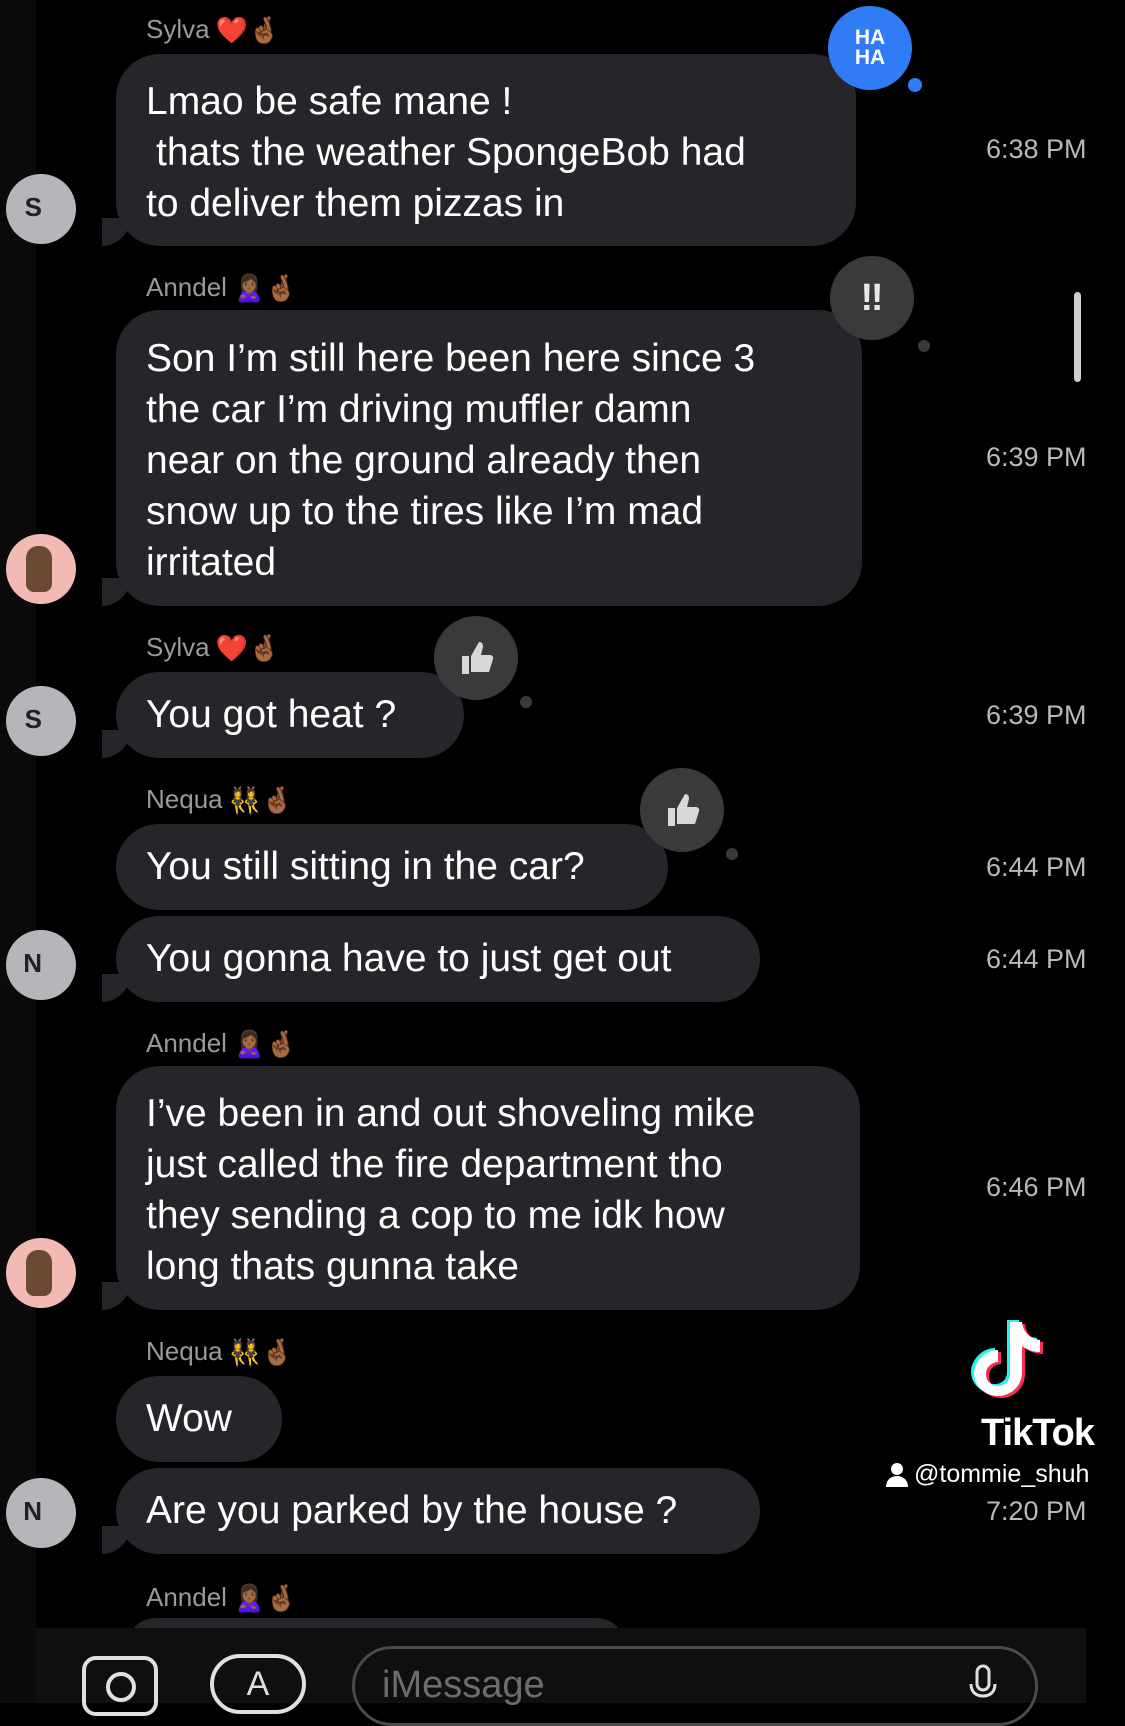  Describe the element at coordinates (329, 101) in the screenshot. I see `message-line: Lmao be safe mane !` at that location.